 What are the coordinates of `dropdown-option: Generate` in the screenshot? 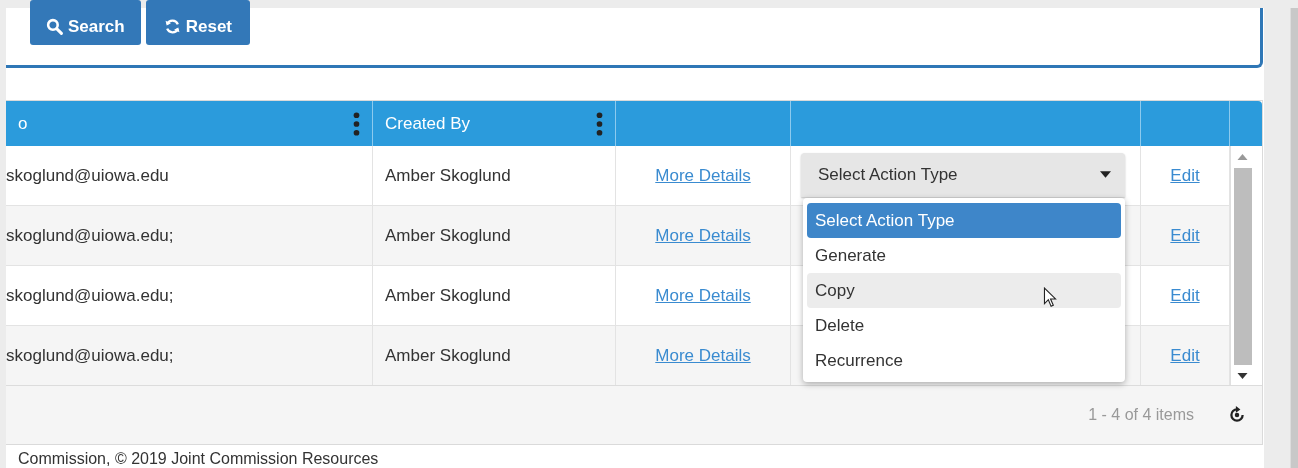 It's located at (964, 255).